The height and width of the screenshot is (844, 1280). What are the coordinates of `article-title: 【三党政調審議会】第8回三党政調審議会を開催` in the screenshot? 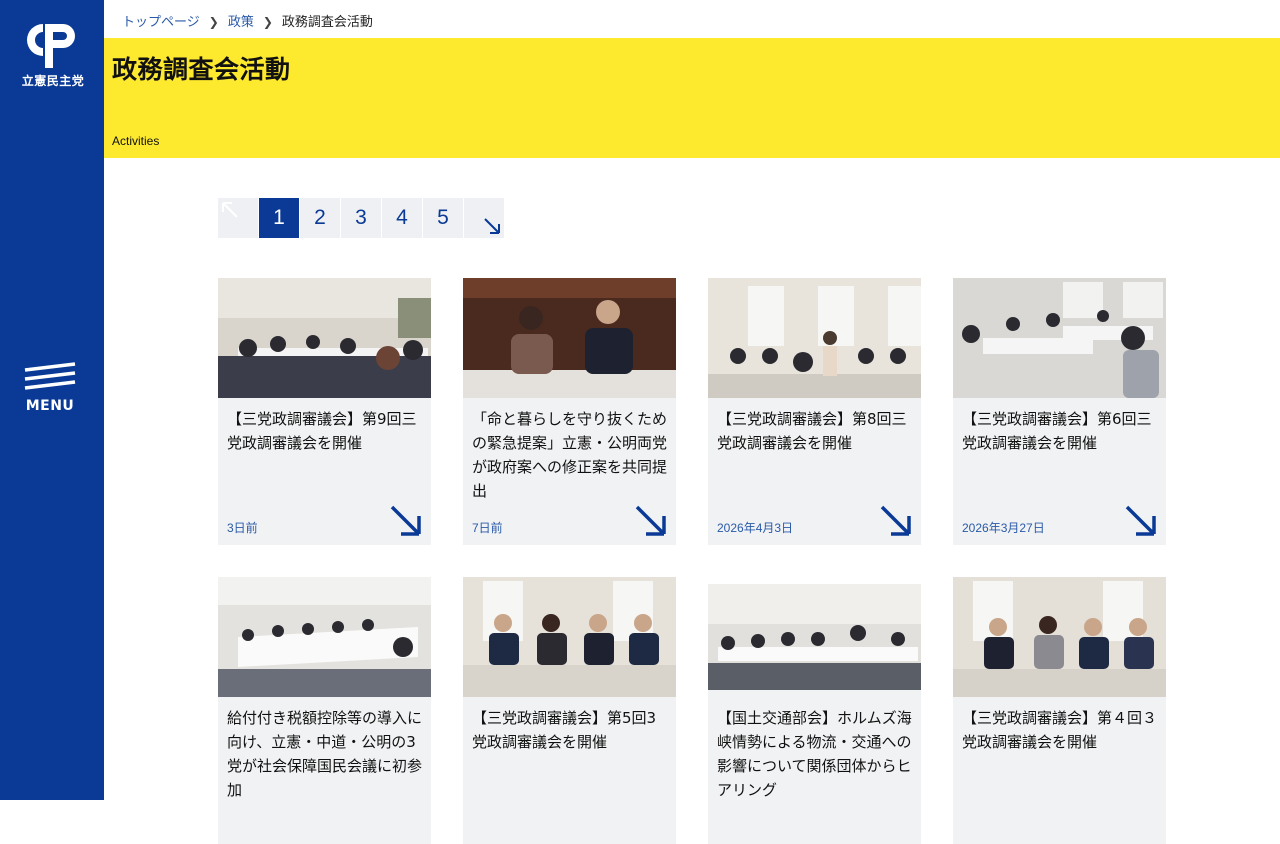 It's located at (812, 431).